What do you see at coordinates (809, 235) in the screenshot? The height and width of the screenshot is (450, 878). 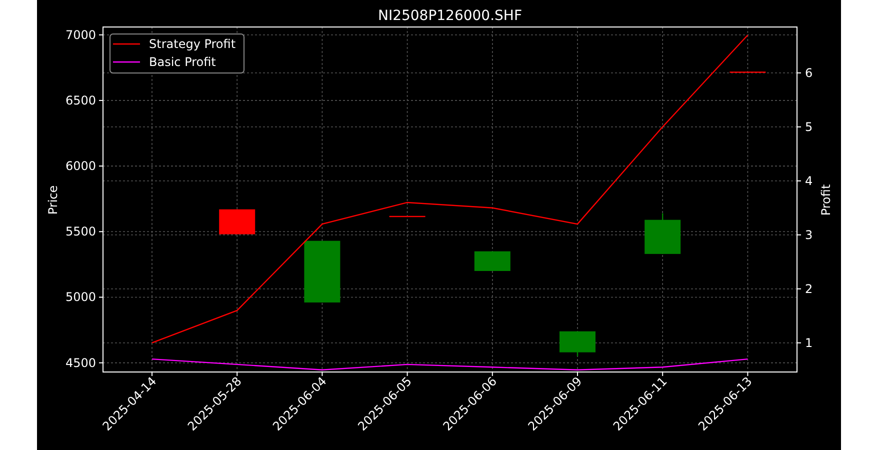 I see `y-tick-label: 3` at bounding box center [809, 235].